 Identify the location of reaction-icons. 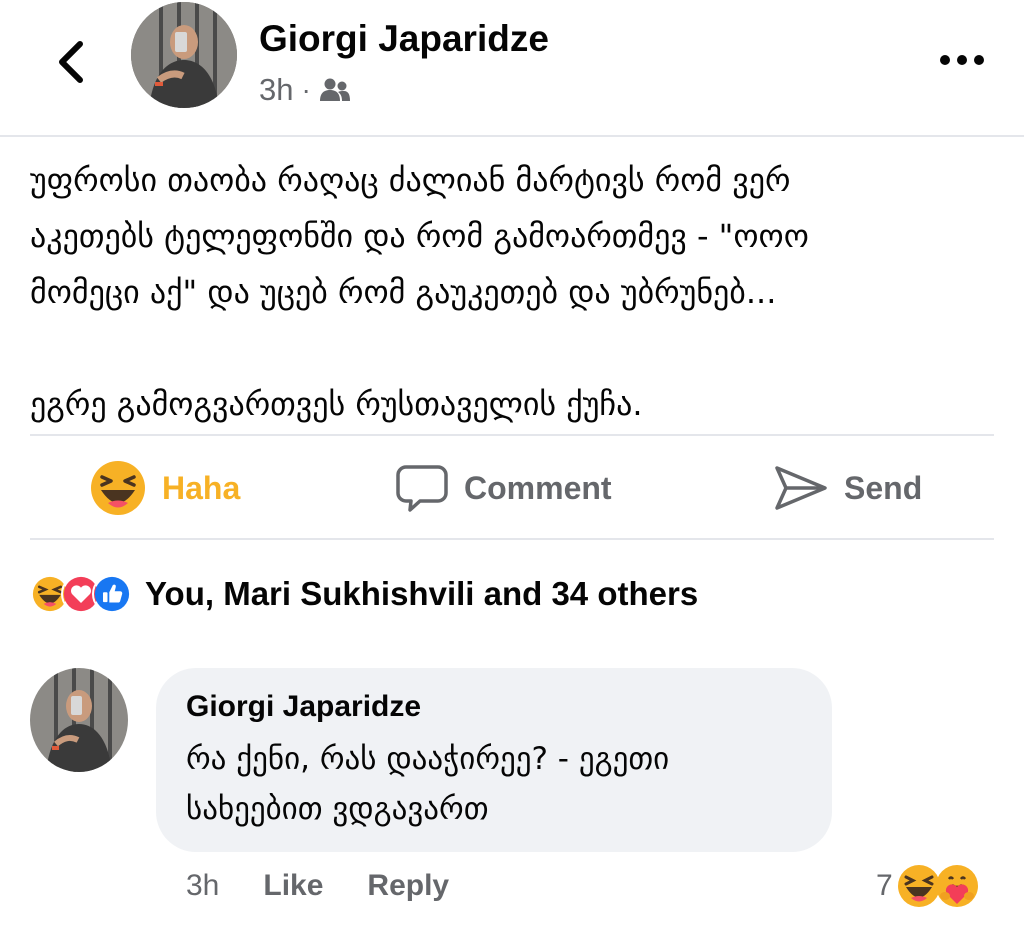
(81, 594).